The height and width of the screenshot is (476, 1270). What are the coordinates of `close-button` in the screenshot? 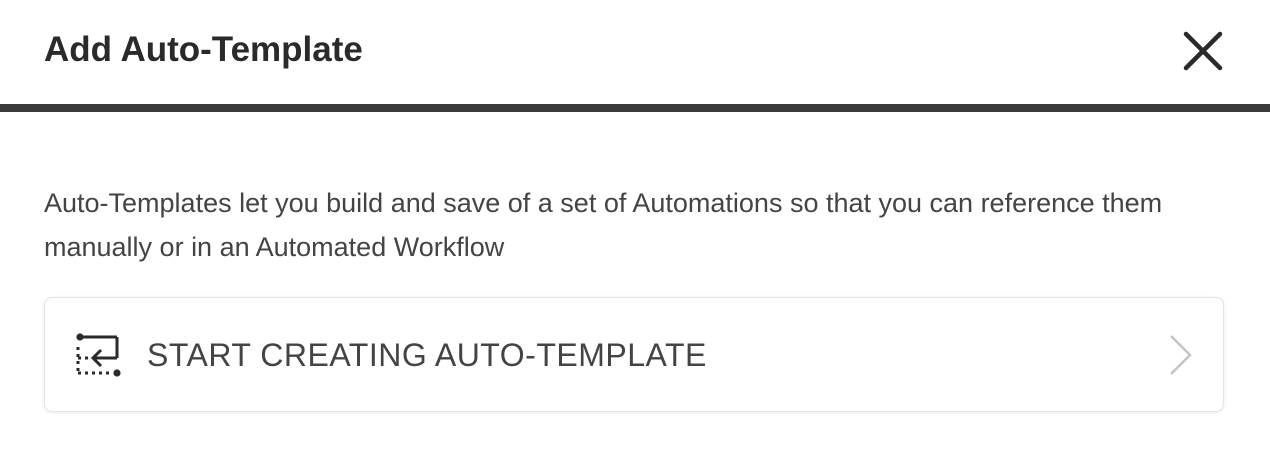 It's located at (1203, 51).